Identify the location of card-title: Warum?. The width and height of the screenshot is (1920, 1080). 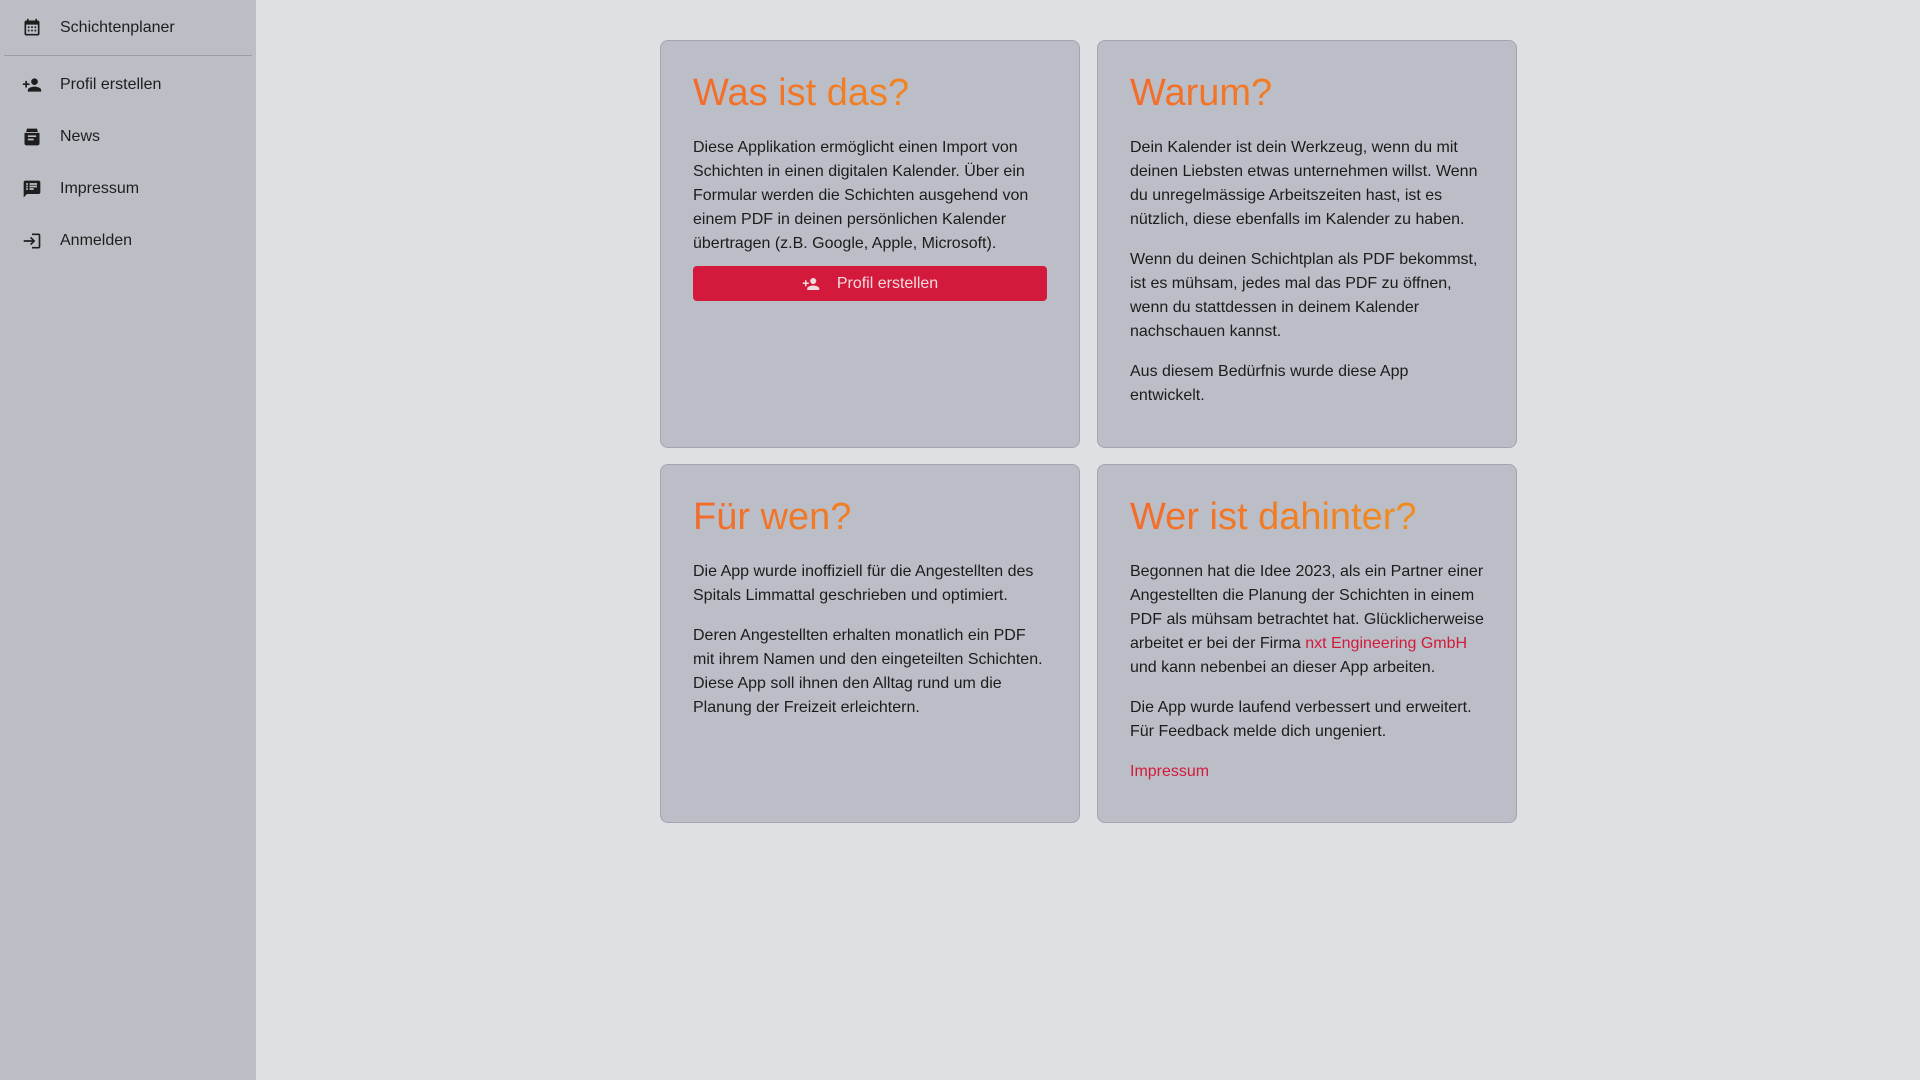
(1307, 93).